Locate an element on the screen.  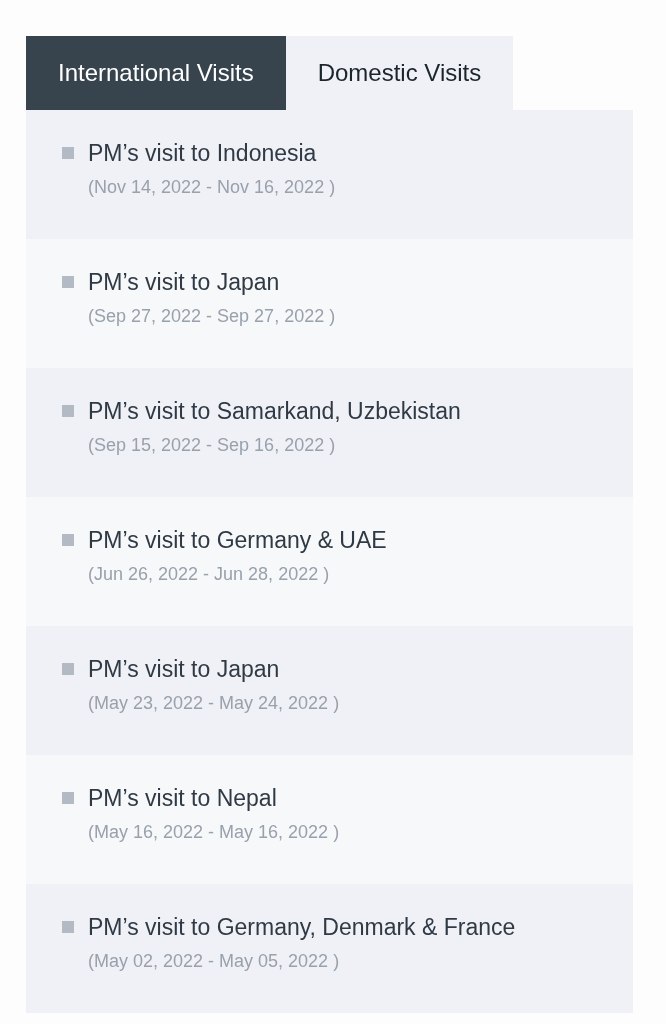
date-range: (May 16, 2022 - May 16, 2022 ) is located at coordinates (214, 832).